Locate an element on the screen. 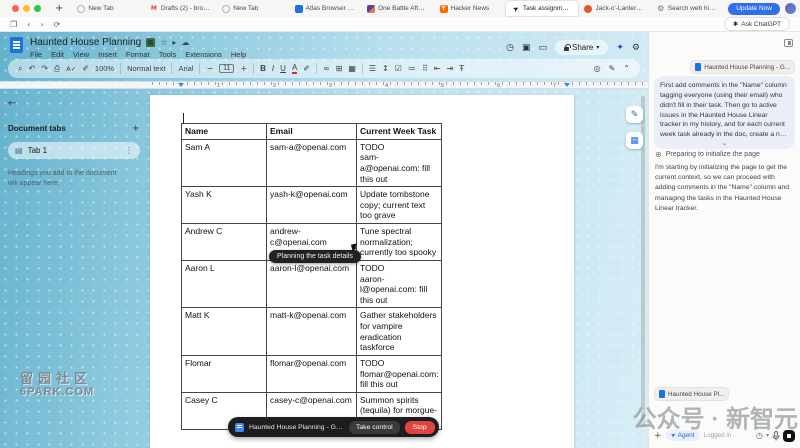 The width and height of the screenshot is (800, 448). underline-button: U is located at coordinates (283, 68).